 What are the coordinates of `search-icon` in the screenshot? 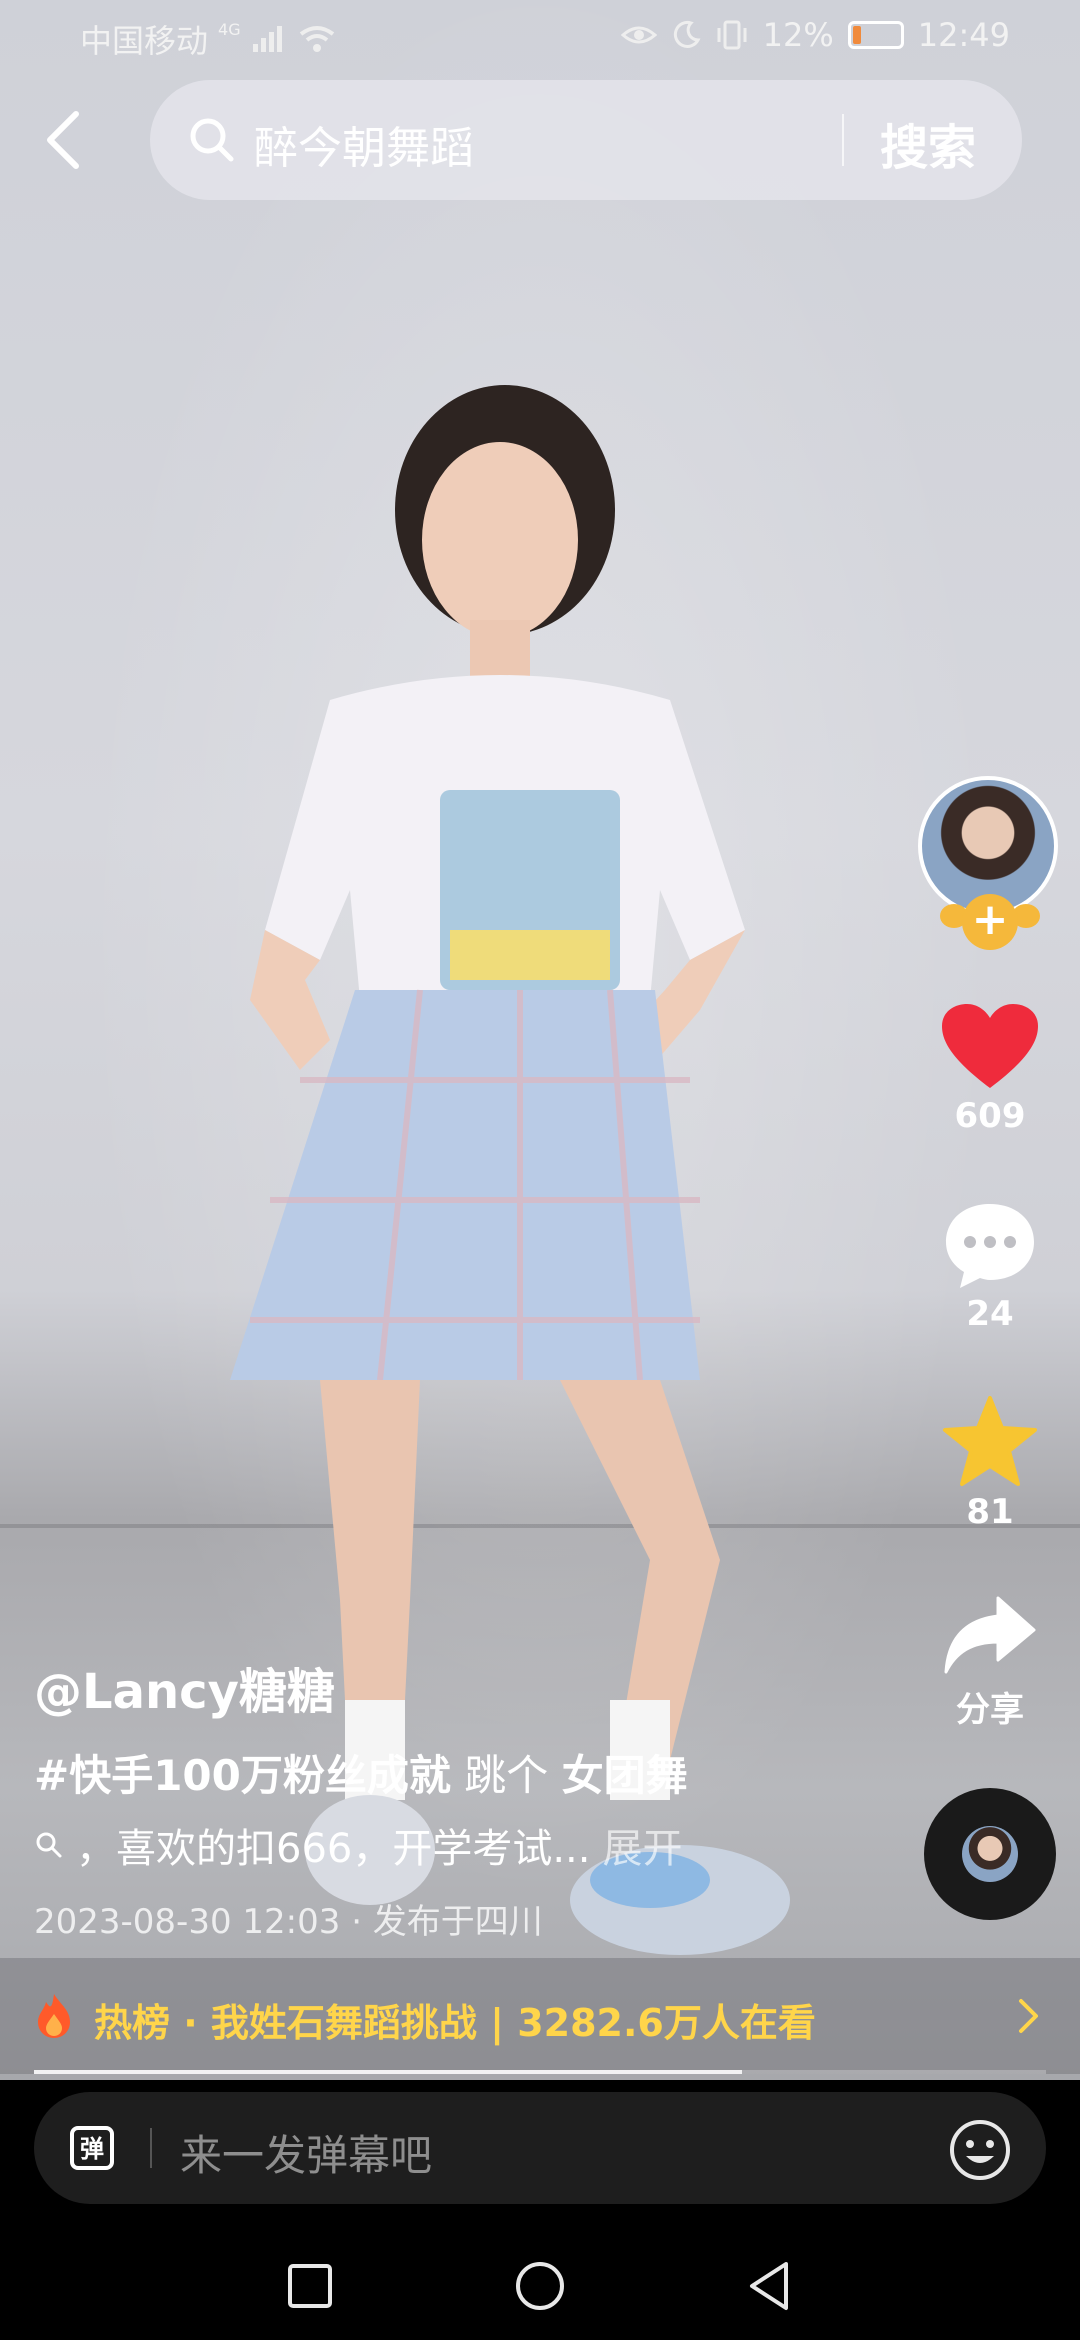 It's located at (212, 140).